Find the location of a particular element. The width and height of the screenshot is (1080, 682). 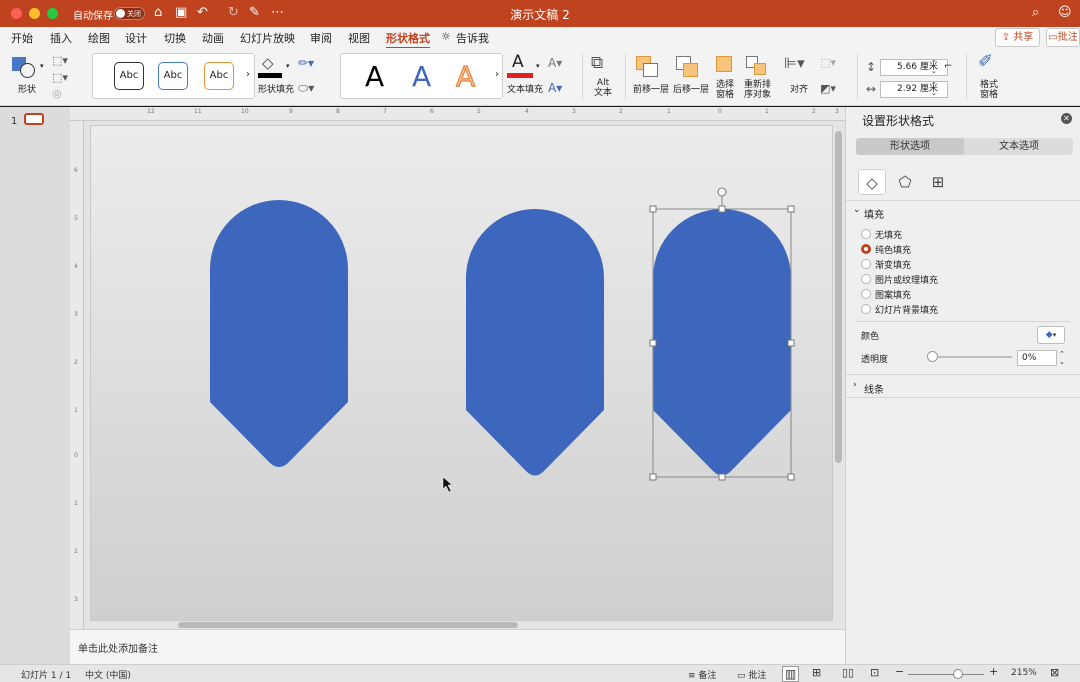

send-backward-button is located at coordinates (689, 68).